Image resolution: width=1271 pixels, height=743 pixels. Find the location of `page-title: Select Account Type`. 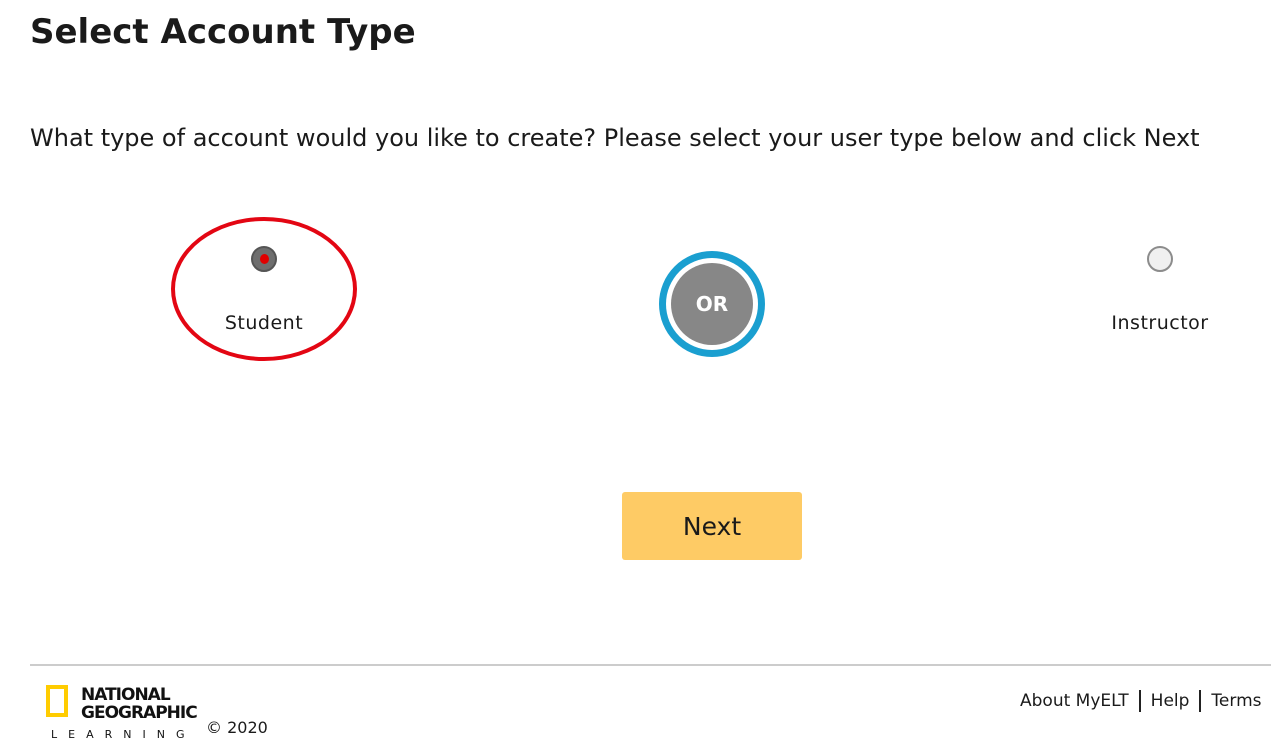

page-title: Select Account Type is located at coordinates (223, 32).